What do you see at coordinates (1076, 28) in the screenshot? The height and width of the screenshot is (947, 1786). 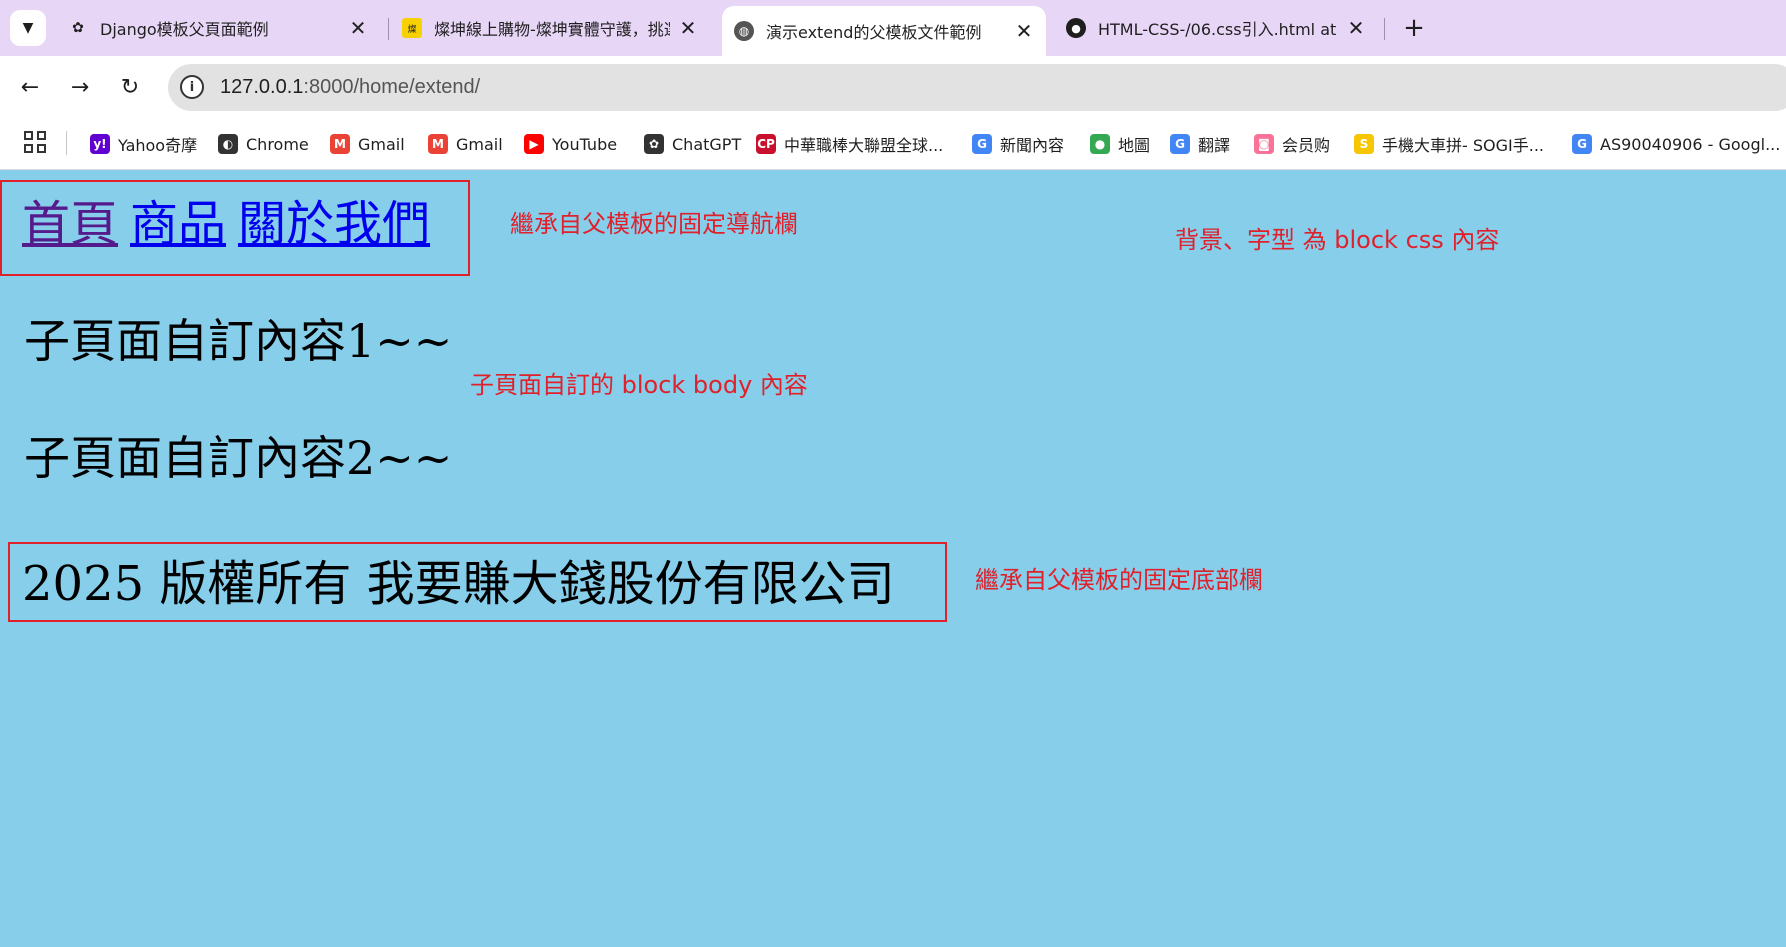 I see `github-icon: ●` at bounding box center [1076, 28].